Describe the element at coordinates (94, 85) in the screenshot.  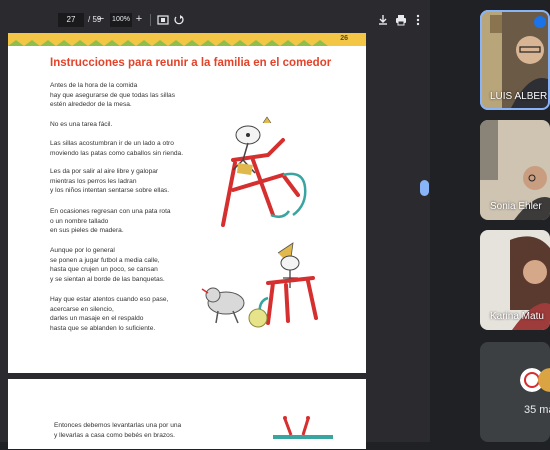
I see `verse-line: Antes de la hora de la comida` at that location.